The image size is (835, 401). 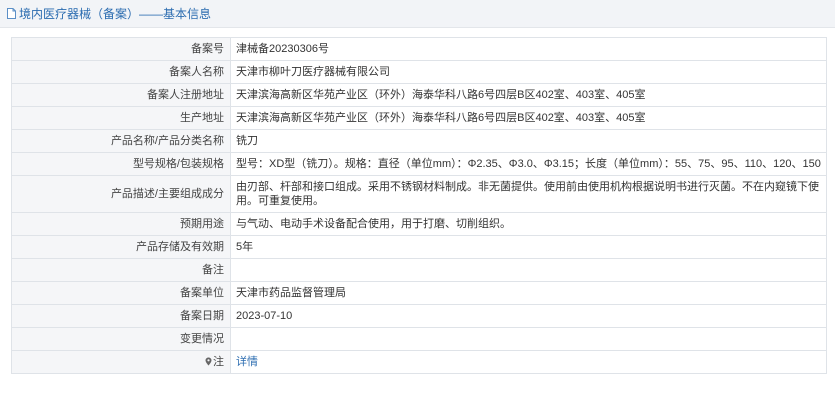 I want to click on row-label: 备案人名称, so click(x=121, y=72).